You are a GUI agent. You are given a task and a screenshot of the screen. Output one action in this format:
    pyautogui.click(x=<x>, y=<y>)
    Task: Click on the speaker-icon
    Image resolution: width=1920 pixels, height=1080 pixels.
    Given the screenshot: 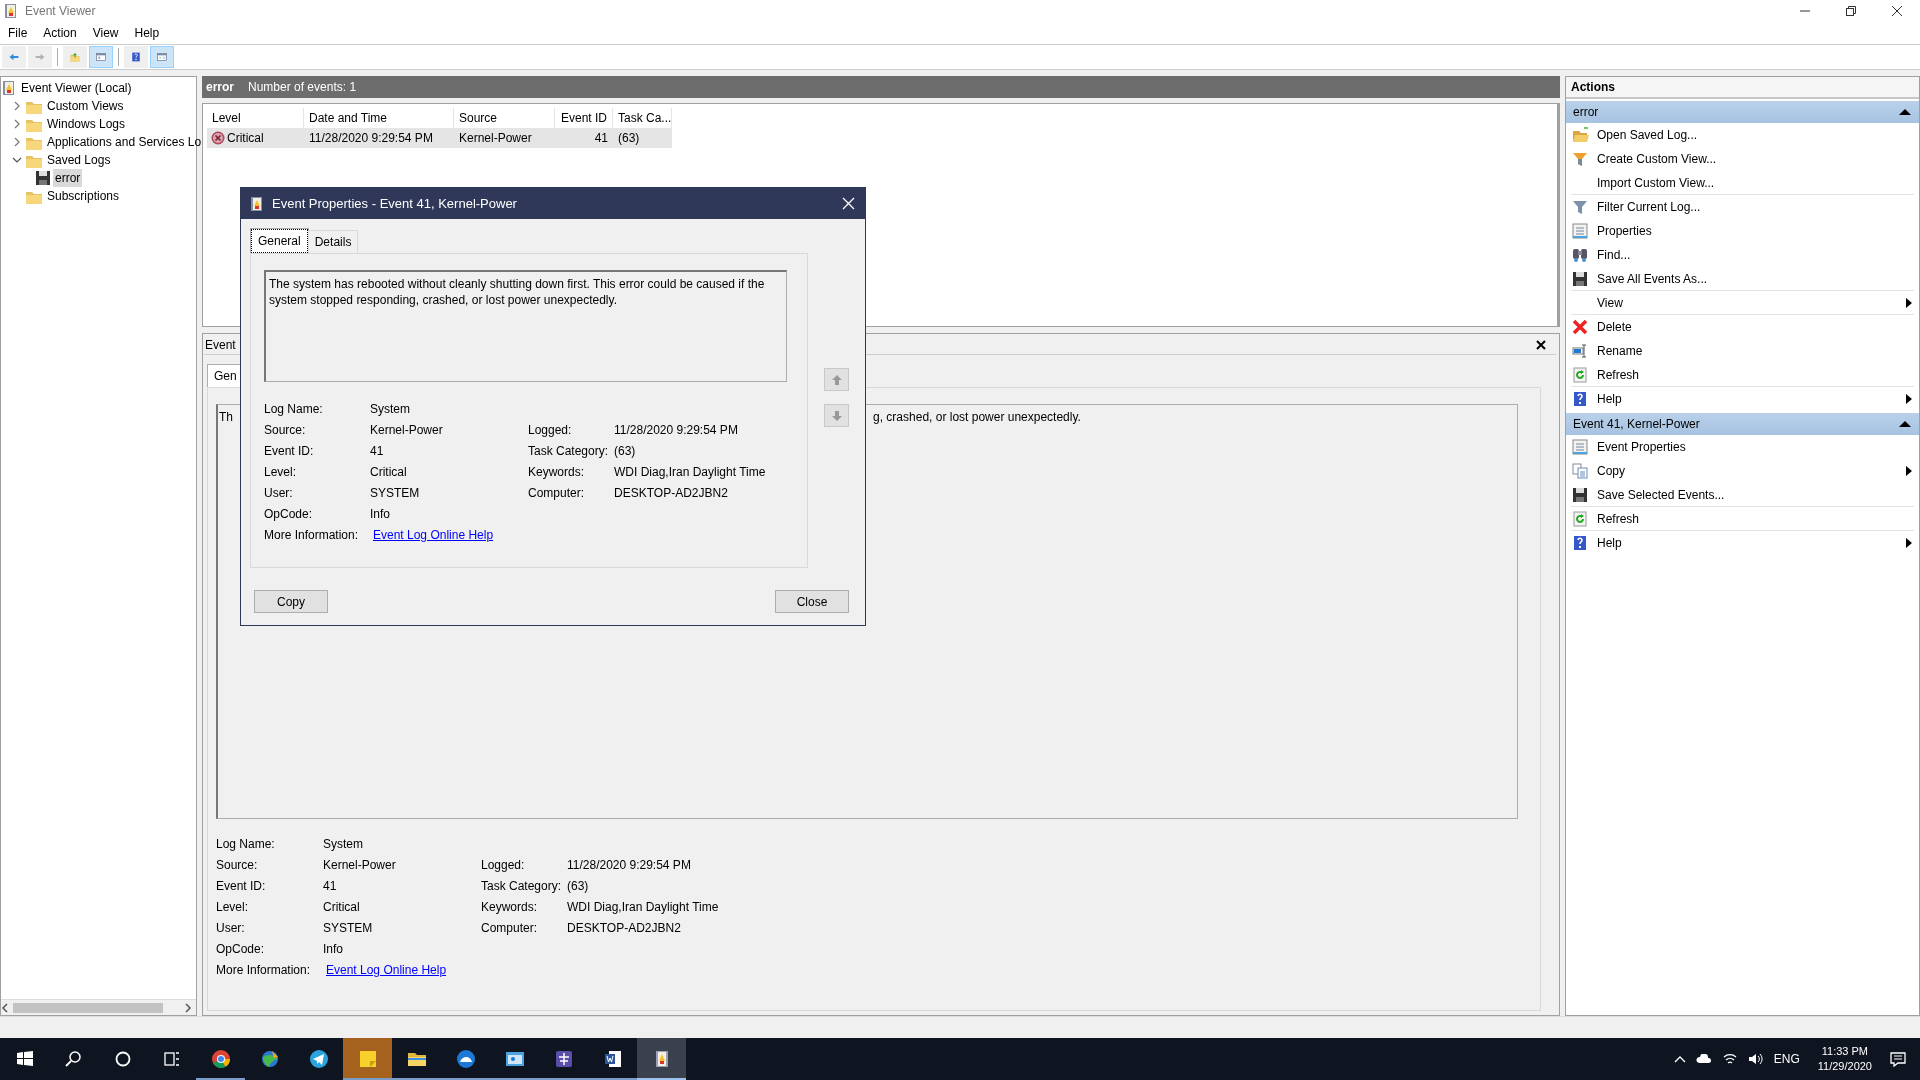 What is the action you would take?
    pyautogui.click(x=1755, y=1059)
    